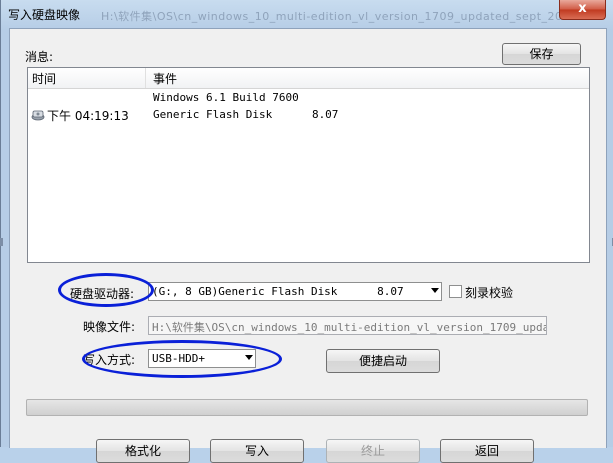 The height and width of the screenshot is (463, 613). What do you see at coordinates (308, 98) in the screenshot?
I see `list-row: Windows 6.1 Build 7600` at bounding box center [308, 98].